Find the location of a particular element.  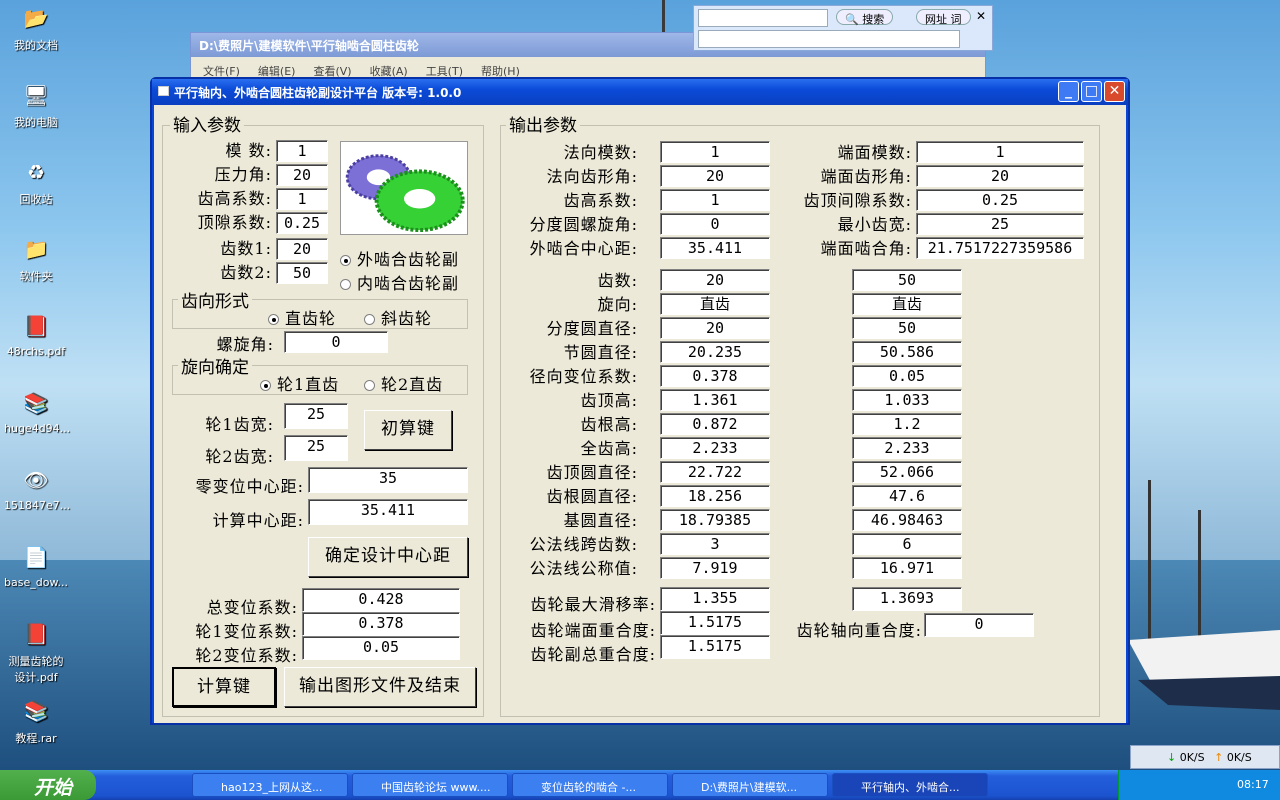

initial-calc-button: 初算键 is located at coordinates (408, 430).